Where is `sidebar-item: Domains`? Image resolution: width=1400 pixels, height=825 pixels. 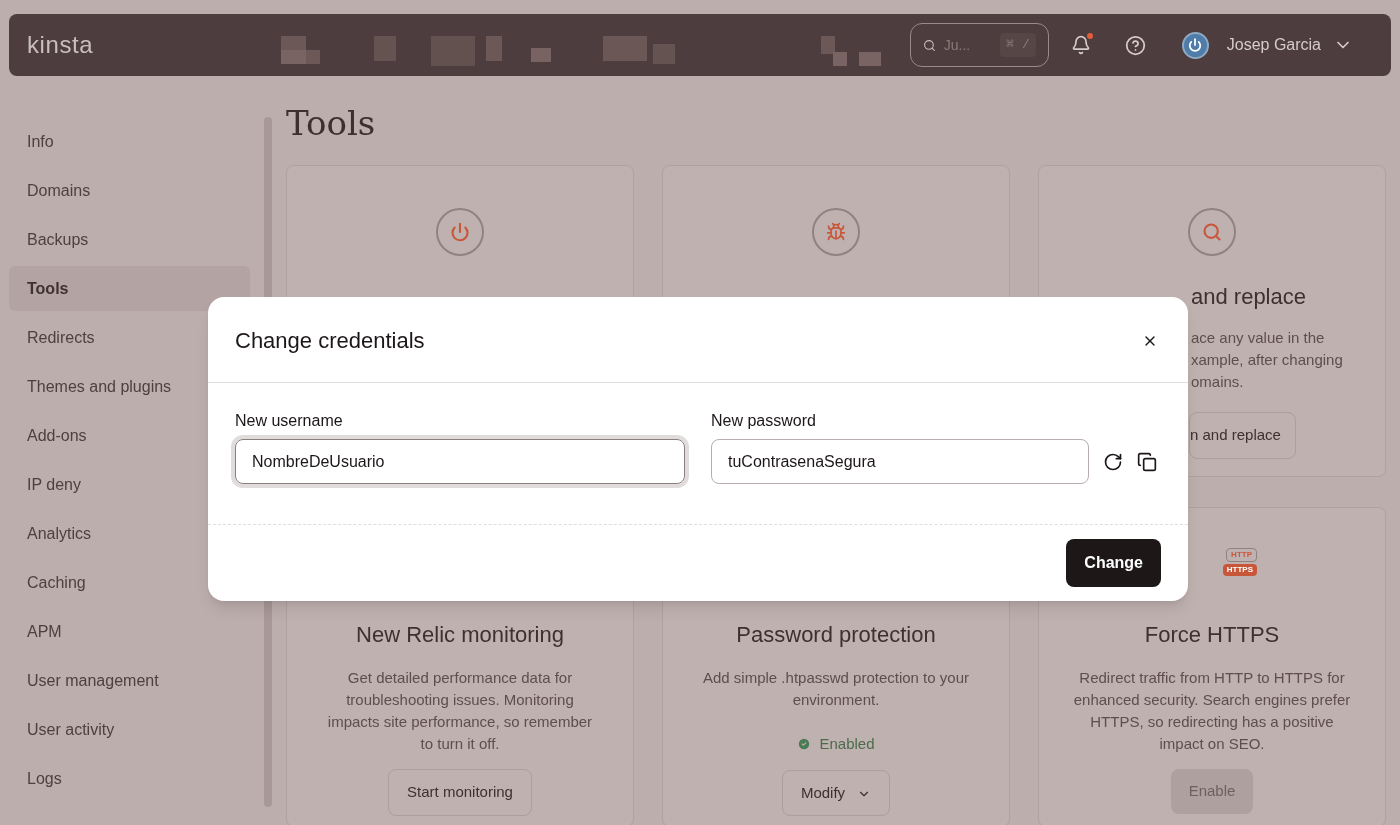 sidebar-item: Domains is located at coordinates (129, 190).